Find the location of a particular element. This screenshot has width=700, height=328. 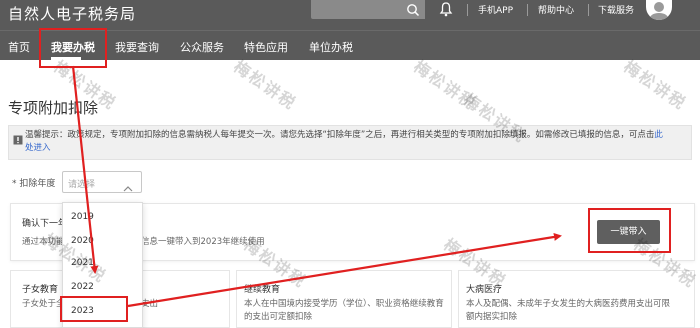

page-title: 专项附加扣除 is located at coordinates (53, 108).